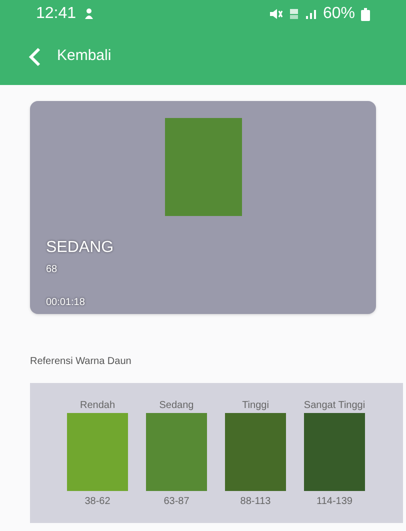 Image resolution: width=406 pixels, height=531 pixels. I want to click on mute-icon, so click(275, 14).